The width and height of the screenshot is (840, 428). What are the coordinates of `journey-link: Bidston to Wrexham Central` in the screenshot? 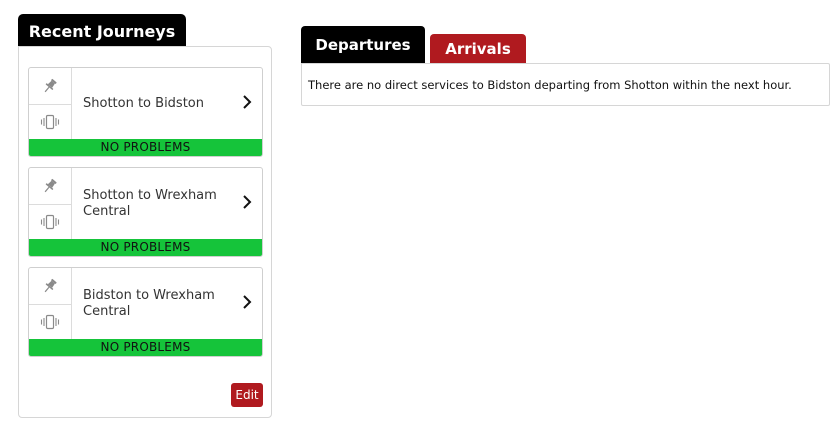 It's located at (166, 304).